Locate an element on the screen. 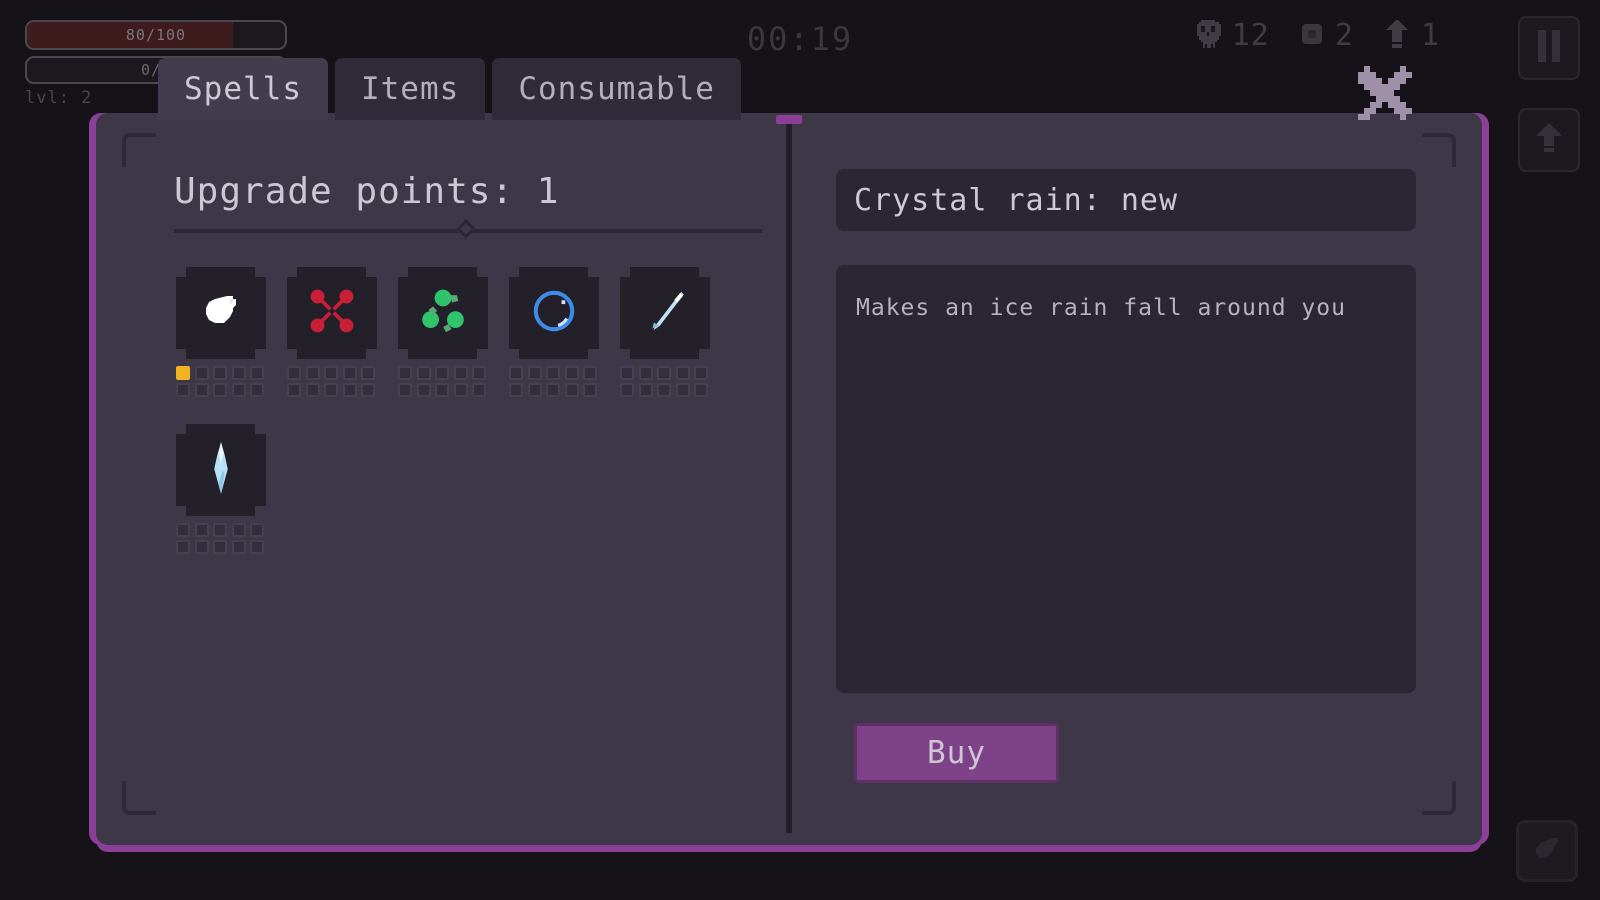 The image size is (1600, 900). stat-kills: 12 is located at coordinates (1232, 35).